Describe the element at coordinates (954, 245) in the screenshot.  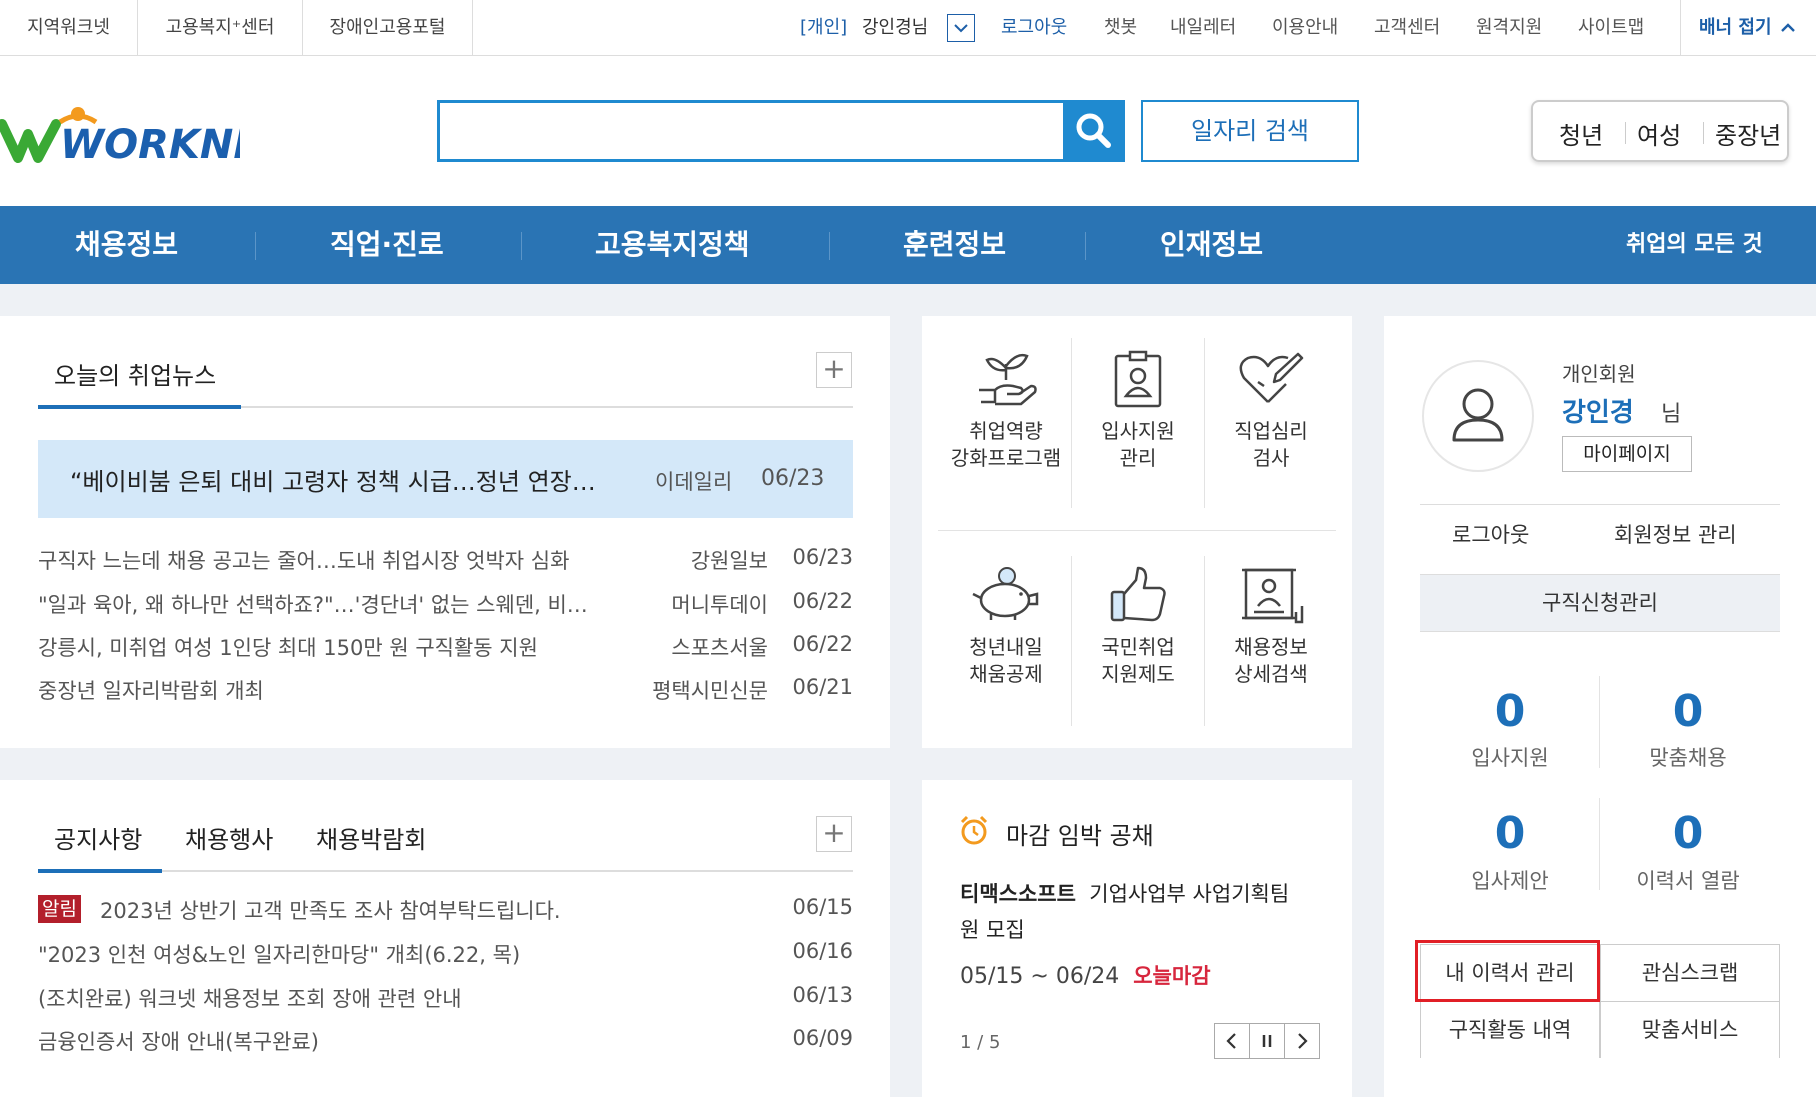
I see `nav-training-info: 훈련정보` at that location.